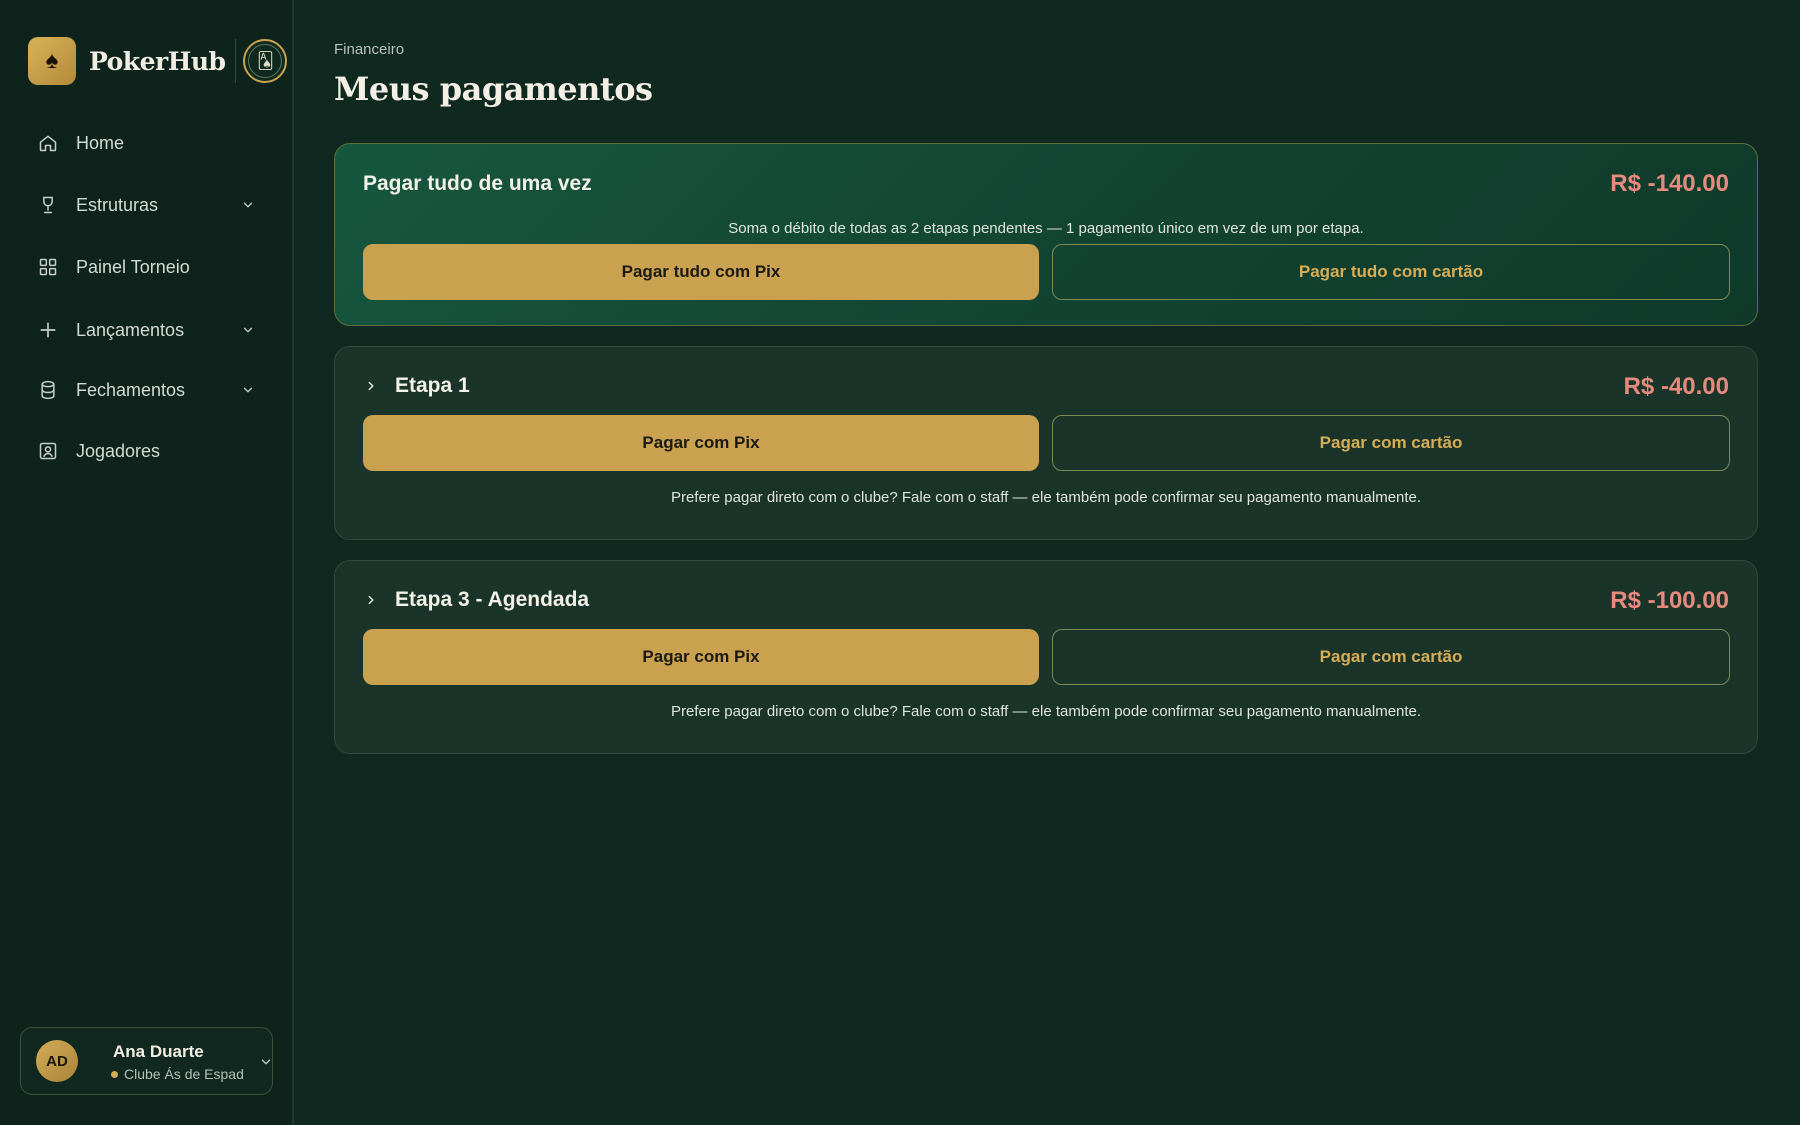 Image resolution: width=1800 pixels, height=1125 pixels. Describe the element at coordinates (57, 1061) in the screenshot. I see `avatar: AD` at that location.